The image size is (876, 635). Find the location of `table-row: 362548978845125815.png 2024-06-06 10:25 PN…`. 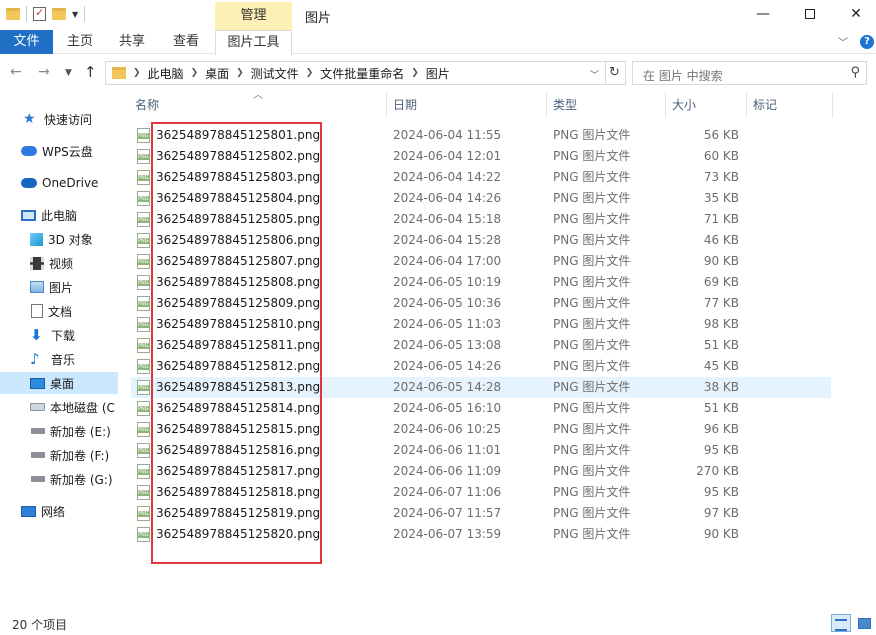

table-row: 362548978845125815.png 2024-06-06 10:25 PN… is located at coordinates (481, 429).